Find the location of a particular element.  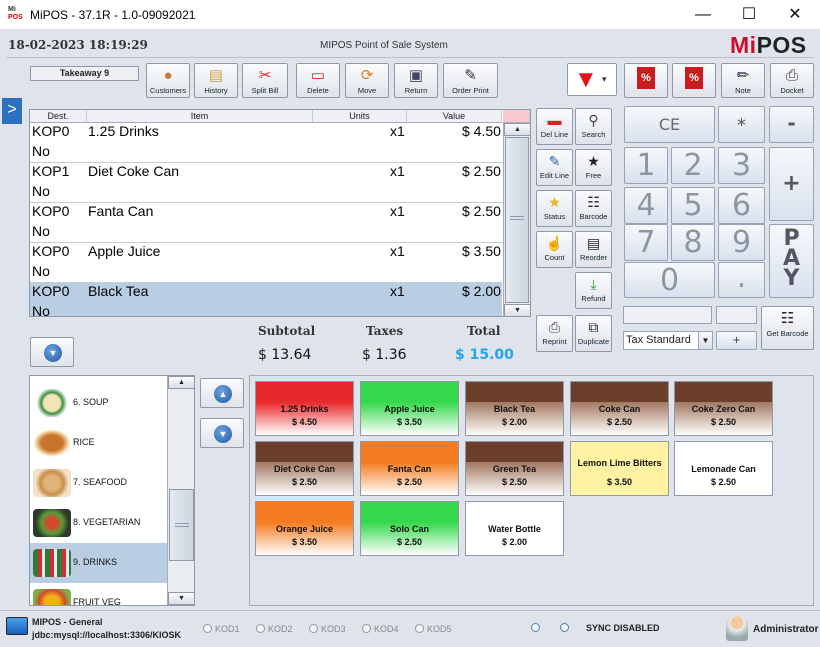

product-name: Fanta Can is located at coordinates (409, 469).